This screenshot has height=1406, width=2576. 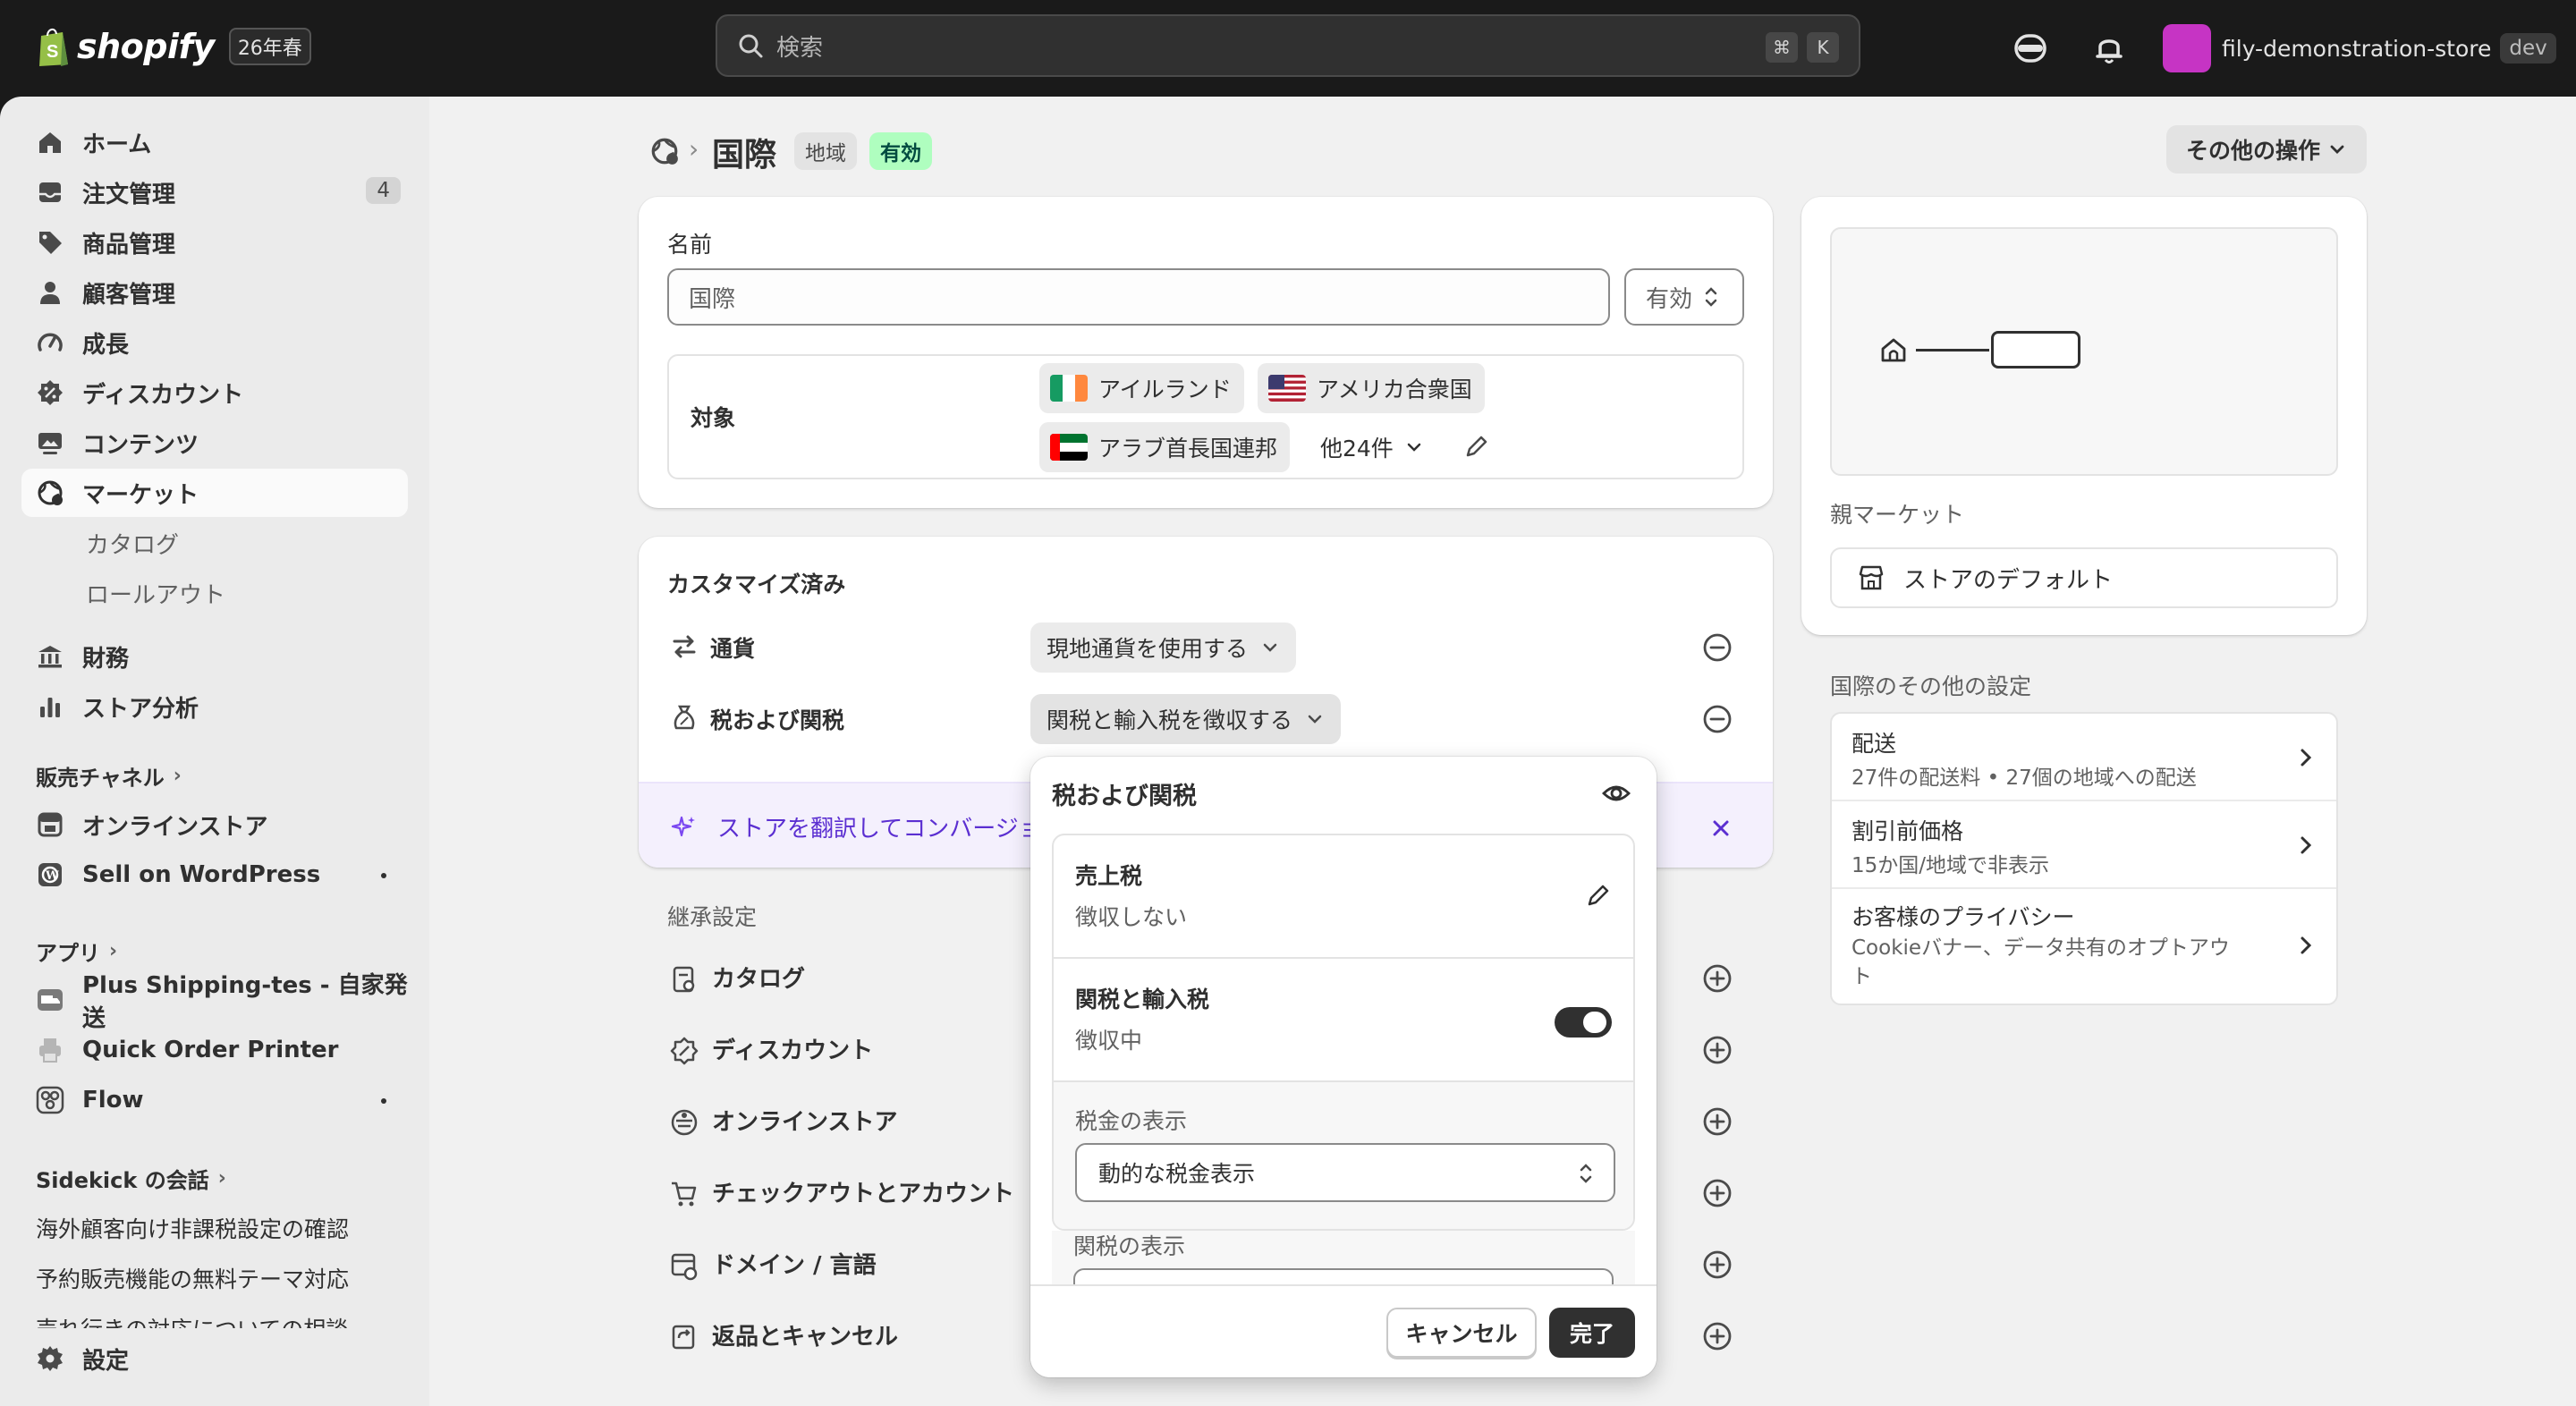 What do you see at coordinates (214, 142) in the screenshot?
I see `sidebar-item-home: ホーム` at bounding box center [214, 142].